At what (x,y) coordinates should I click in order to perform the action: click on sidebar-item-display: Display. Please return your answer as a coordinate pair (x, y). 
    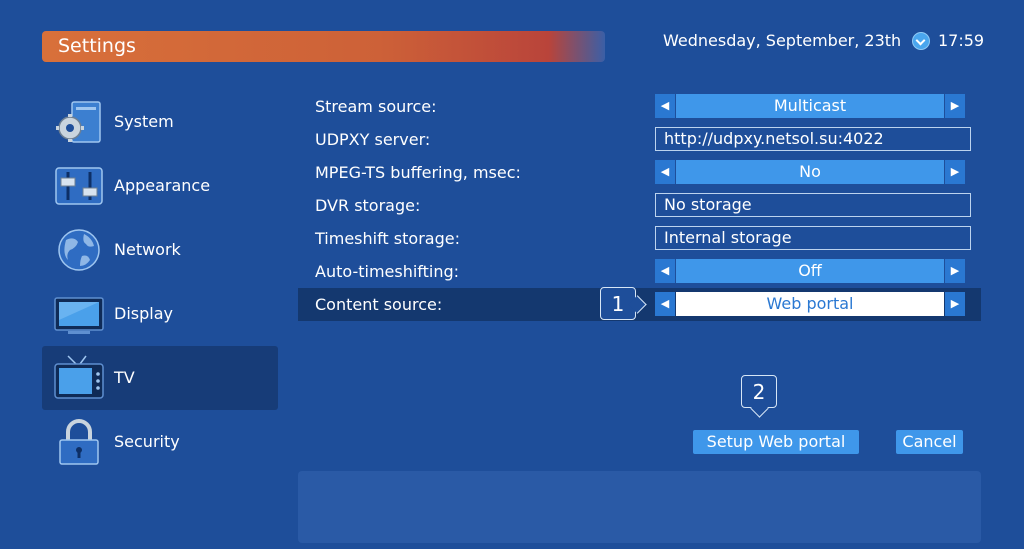
    Looking at the image, I should click on (160, 314).